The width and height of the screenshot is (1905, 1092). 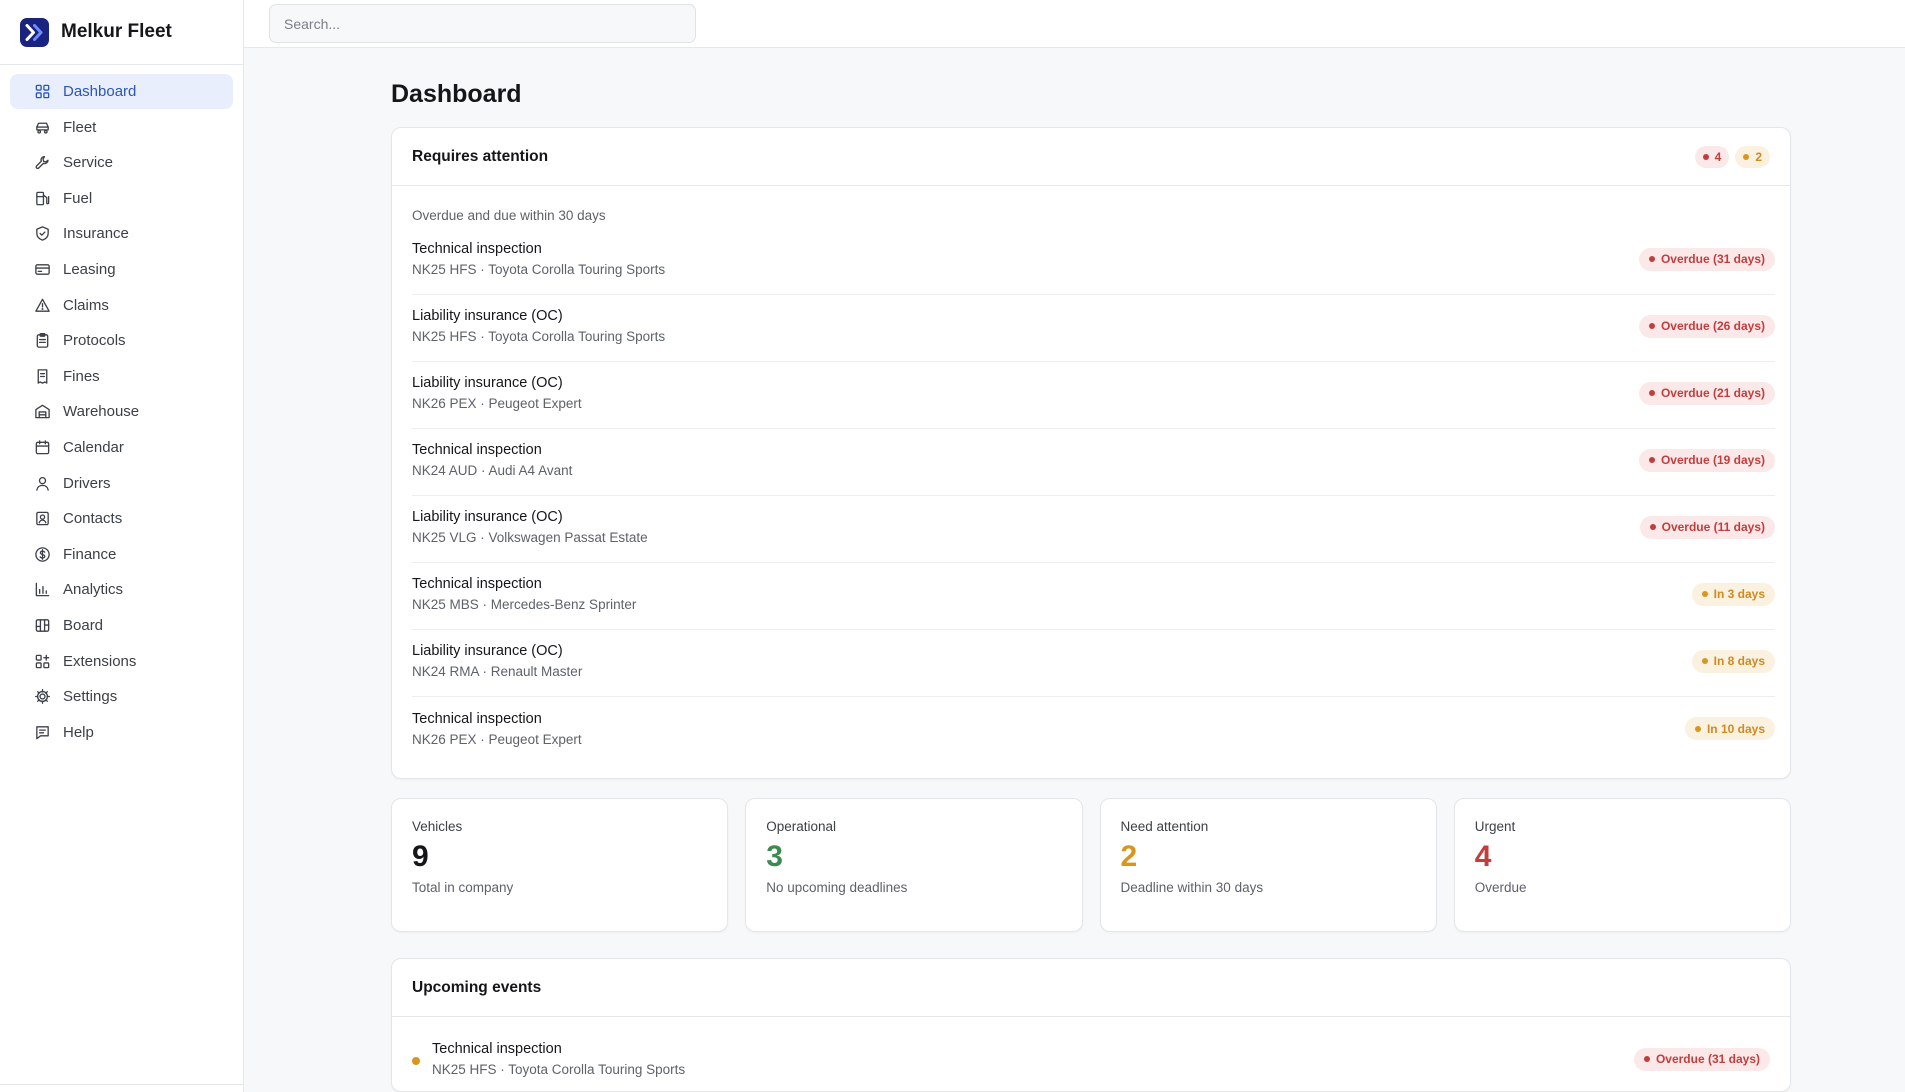 I want to click on search-input, so click(x=482, y=23).